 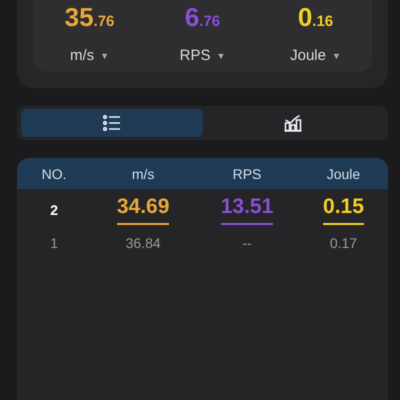 What do you see at coordinates (343, 174) in the screenshot?
I see `column-header: Joule` at bounding box center [343, 174].